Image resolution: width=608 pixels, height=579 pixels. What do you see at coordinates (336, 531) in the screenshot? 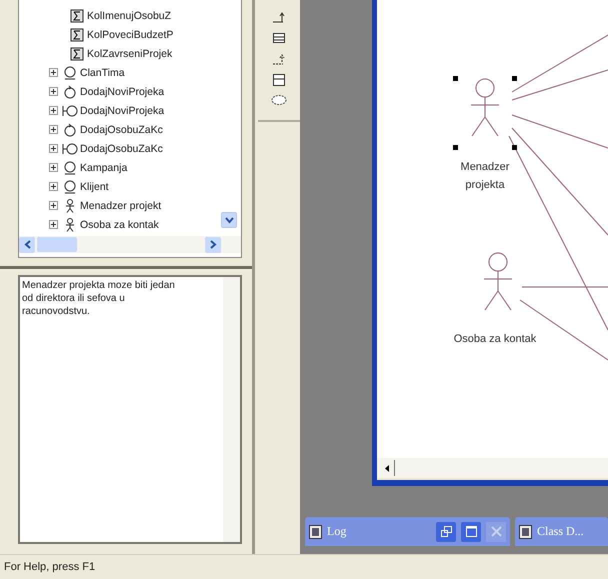
I see `window-title: Log` at bounding box center [336, 531].